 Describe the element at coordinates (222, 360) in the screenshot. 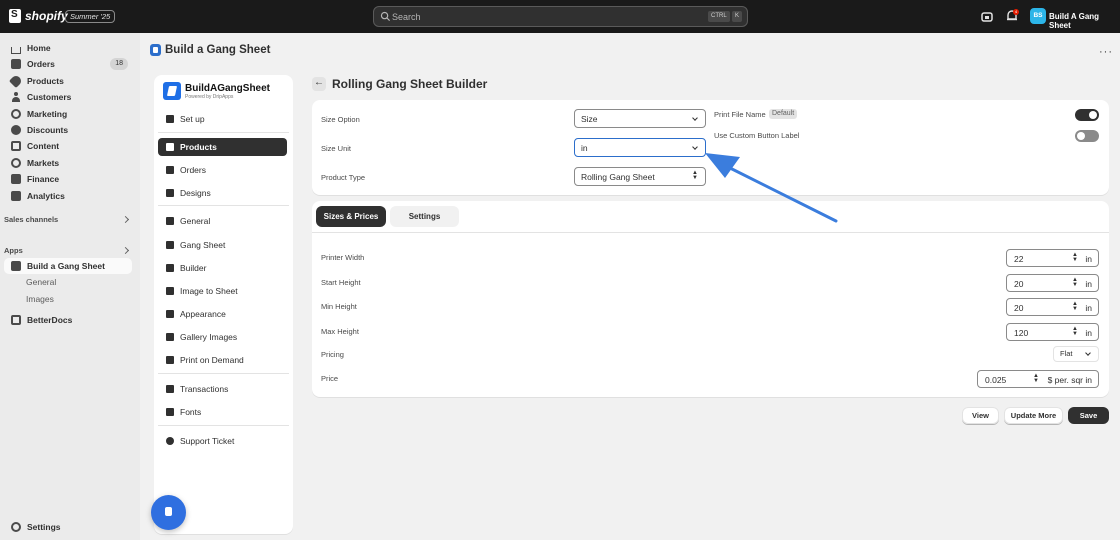

I see `app-nav-print-on-demand: Print on Demand` at that location.